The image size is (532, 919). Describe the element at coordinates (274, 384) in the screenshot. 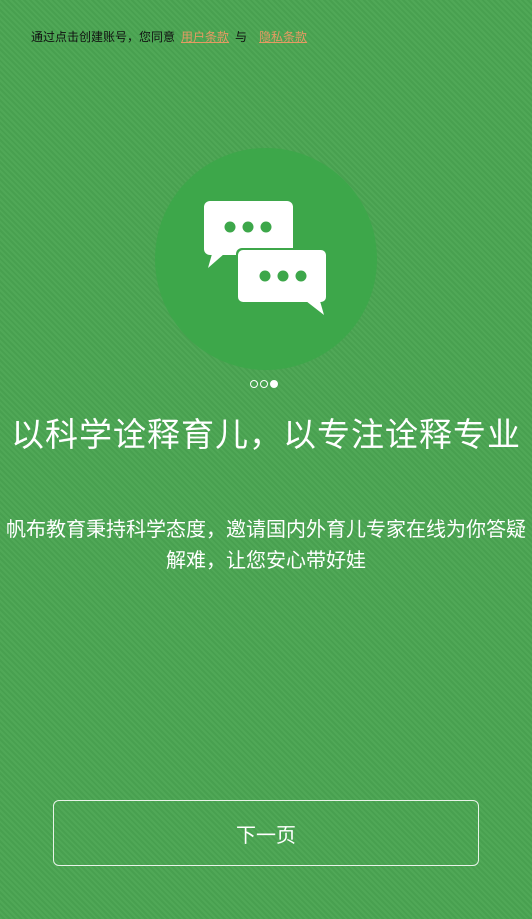

I see `carousel-dot-active` at that location.